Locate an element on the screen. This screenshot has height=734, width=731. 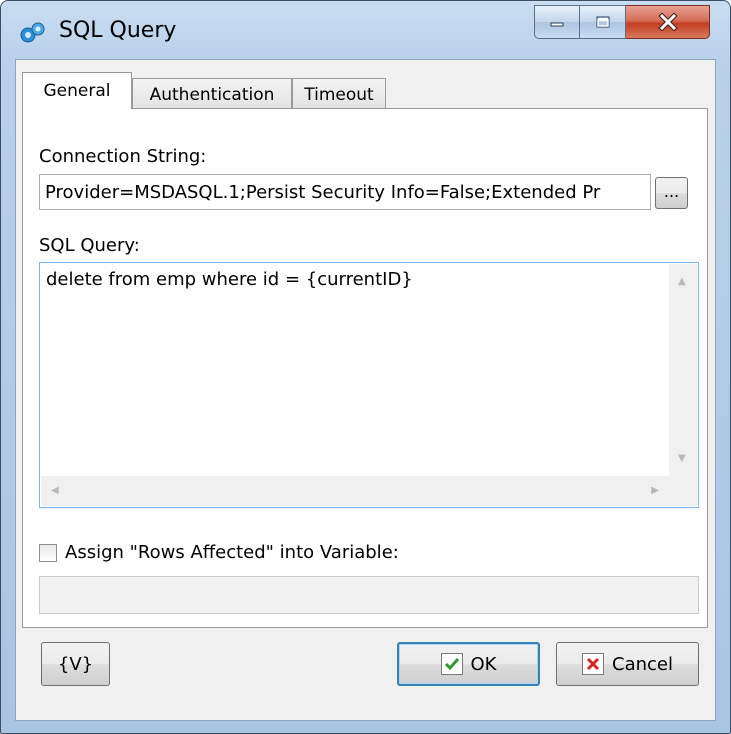
tab-timeout: Timeout is located at coordinates (339, 93).